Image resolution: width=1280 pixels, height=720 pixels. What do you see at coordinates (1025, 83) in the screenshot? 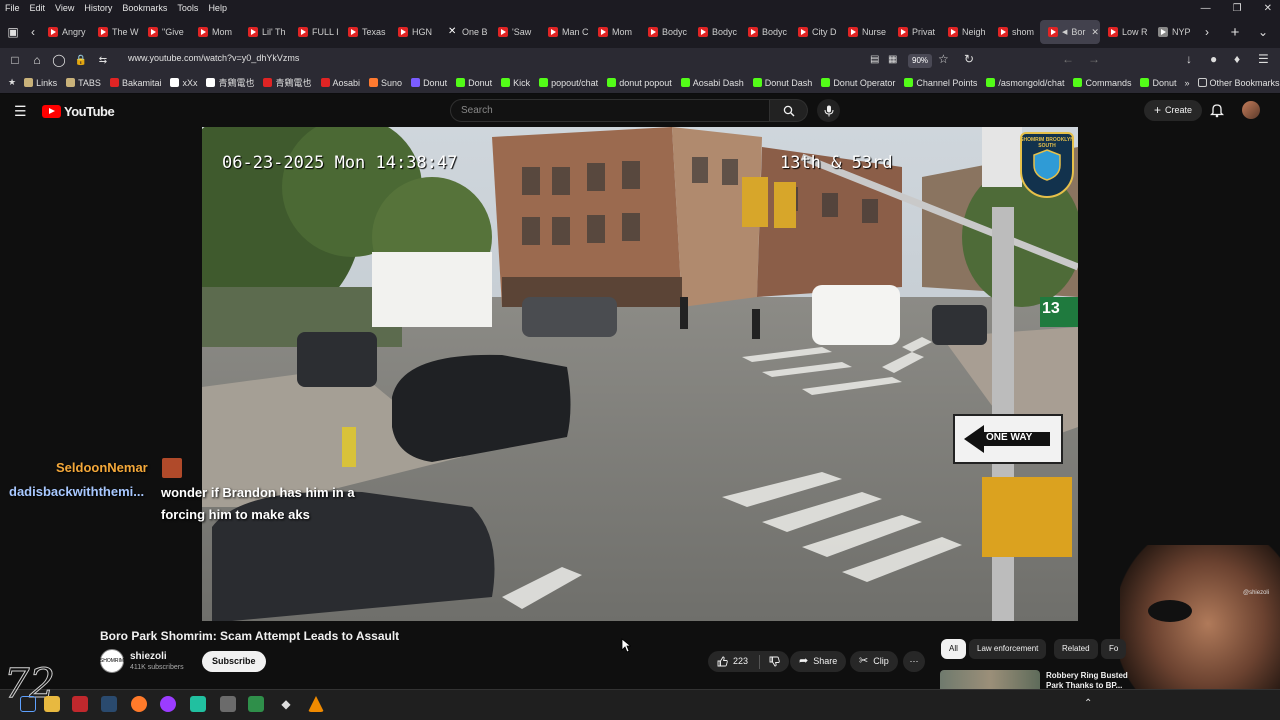
I see `bookmark-item: /asmongold/chat` at bounding box center [1025, 83].